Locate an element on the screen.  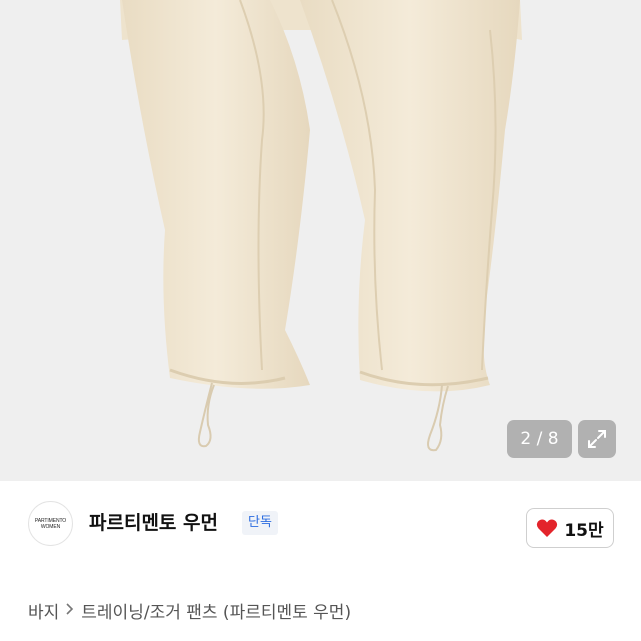
logo-text-line2: WOMEN is located at coordinates (50, 526).